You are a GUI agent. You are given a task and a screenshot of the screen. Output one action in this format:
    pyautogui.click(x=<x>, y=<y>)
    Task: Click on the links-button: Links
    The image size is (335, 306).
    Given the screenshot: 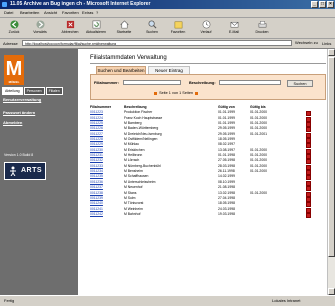 What is the action you would take?
    pyautogui.click(x=326, y=43)
    